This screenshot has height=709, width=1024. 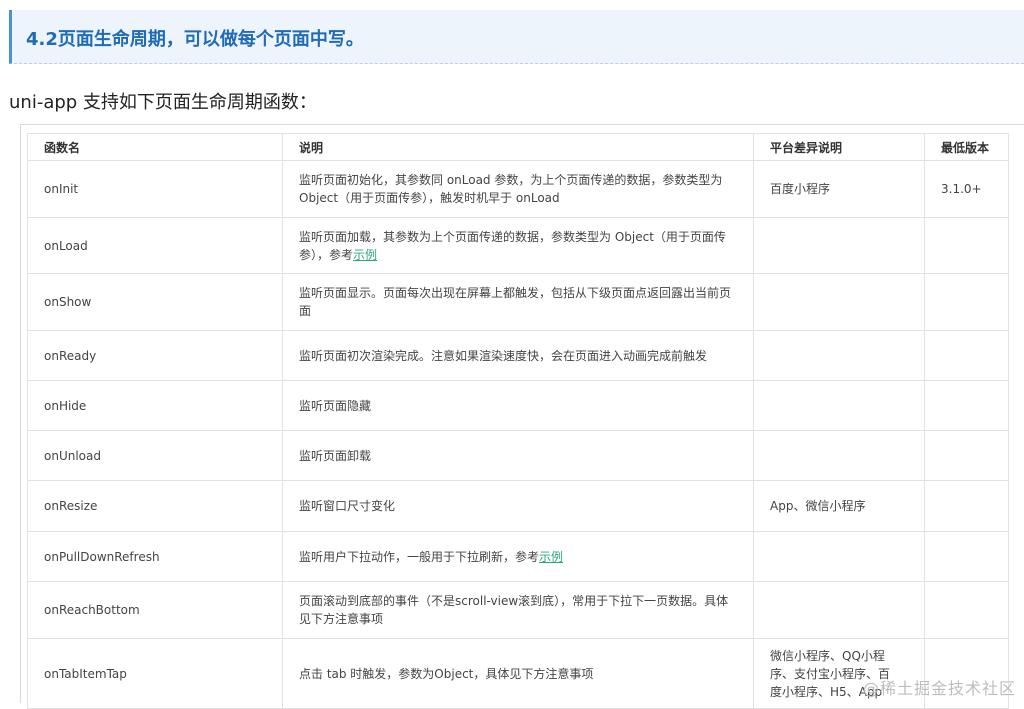 What do you see at coordinates (347, 506) in the screenshot?
I see `cell-description-text: 监听窗口尺寸变化` at bounding box center [347, 506].